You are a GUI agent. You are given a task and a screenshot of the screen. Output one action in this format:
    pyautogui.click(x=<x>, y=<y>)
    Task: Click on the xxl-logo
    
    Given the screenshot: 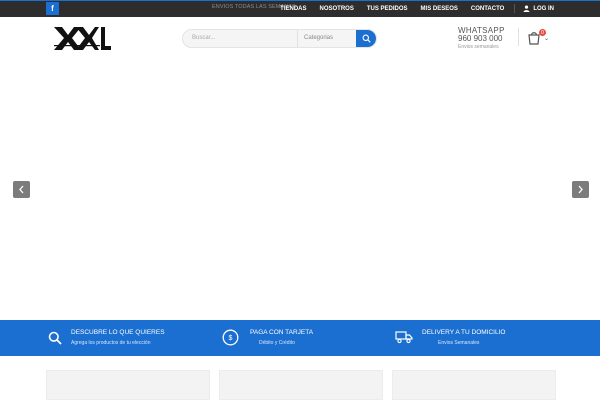 What is the action you would take?
    pyautogui.click(x=82, y=39)
    